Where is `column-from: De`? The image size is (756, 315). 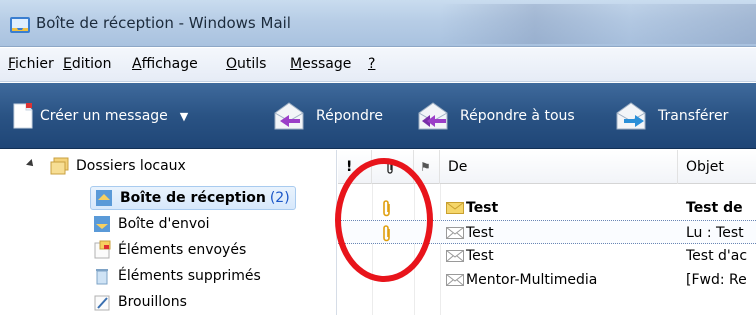
column-from: De is located at coordinates (559, 167).